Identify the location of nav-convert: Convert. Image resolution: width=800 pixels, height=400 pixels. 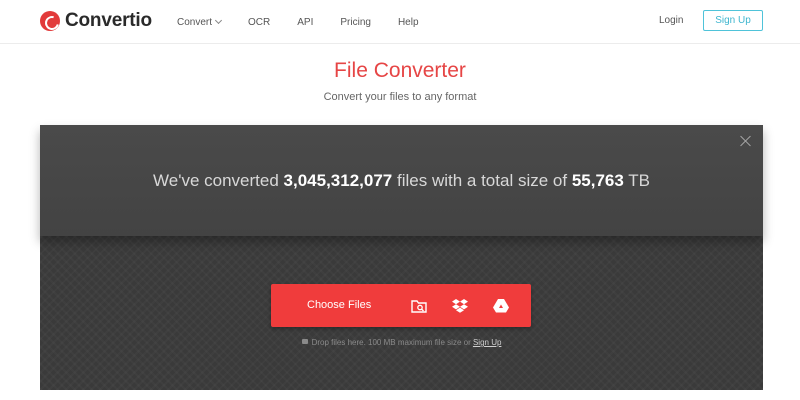
(200, 22).